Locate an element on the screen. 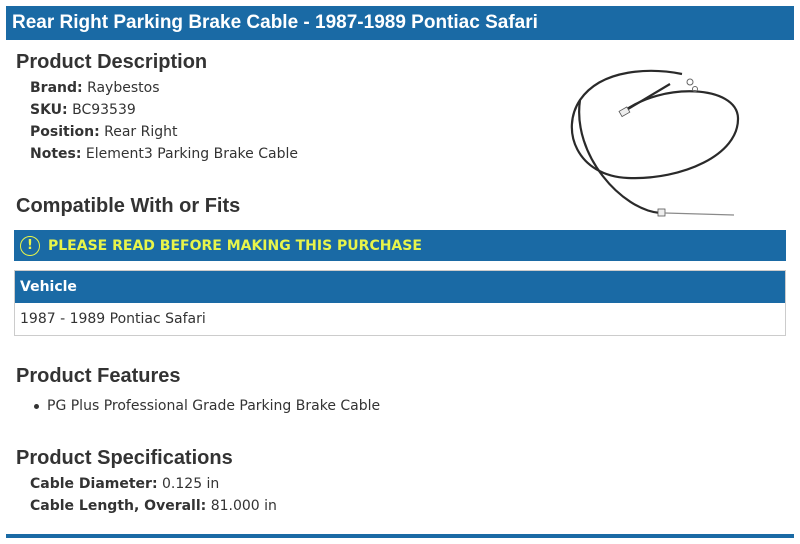 This screenshot has width=800, height=544. cable-diameter-row: Cable Diameter: 0.125 in is located at coordinates (124, 484).